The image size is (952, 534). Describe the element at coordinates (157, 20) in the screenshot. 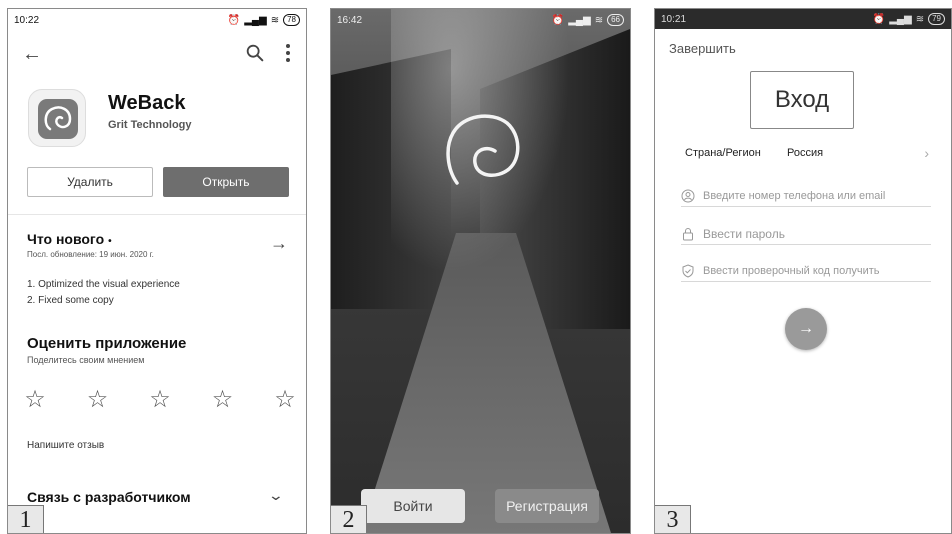

I see `status-bar: 10:22 ⏰ ▂▄▆ ≋ 78` at that location.